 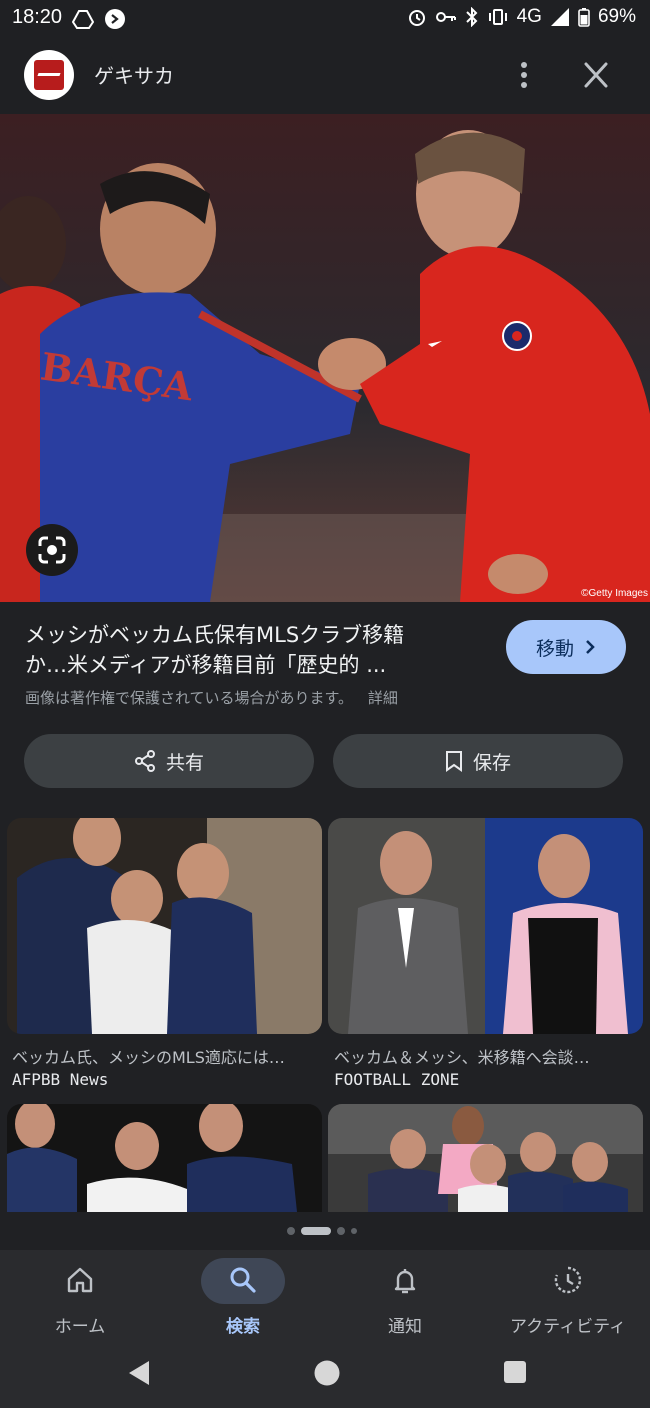 I want to click on nav-home: ホーム, so click(x=80, y=1295).